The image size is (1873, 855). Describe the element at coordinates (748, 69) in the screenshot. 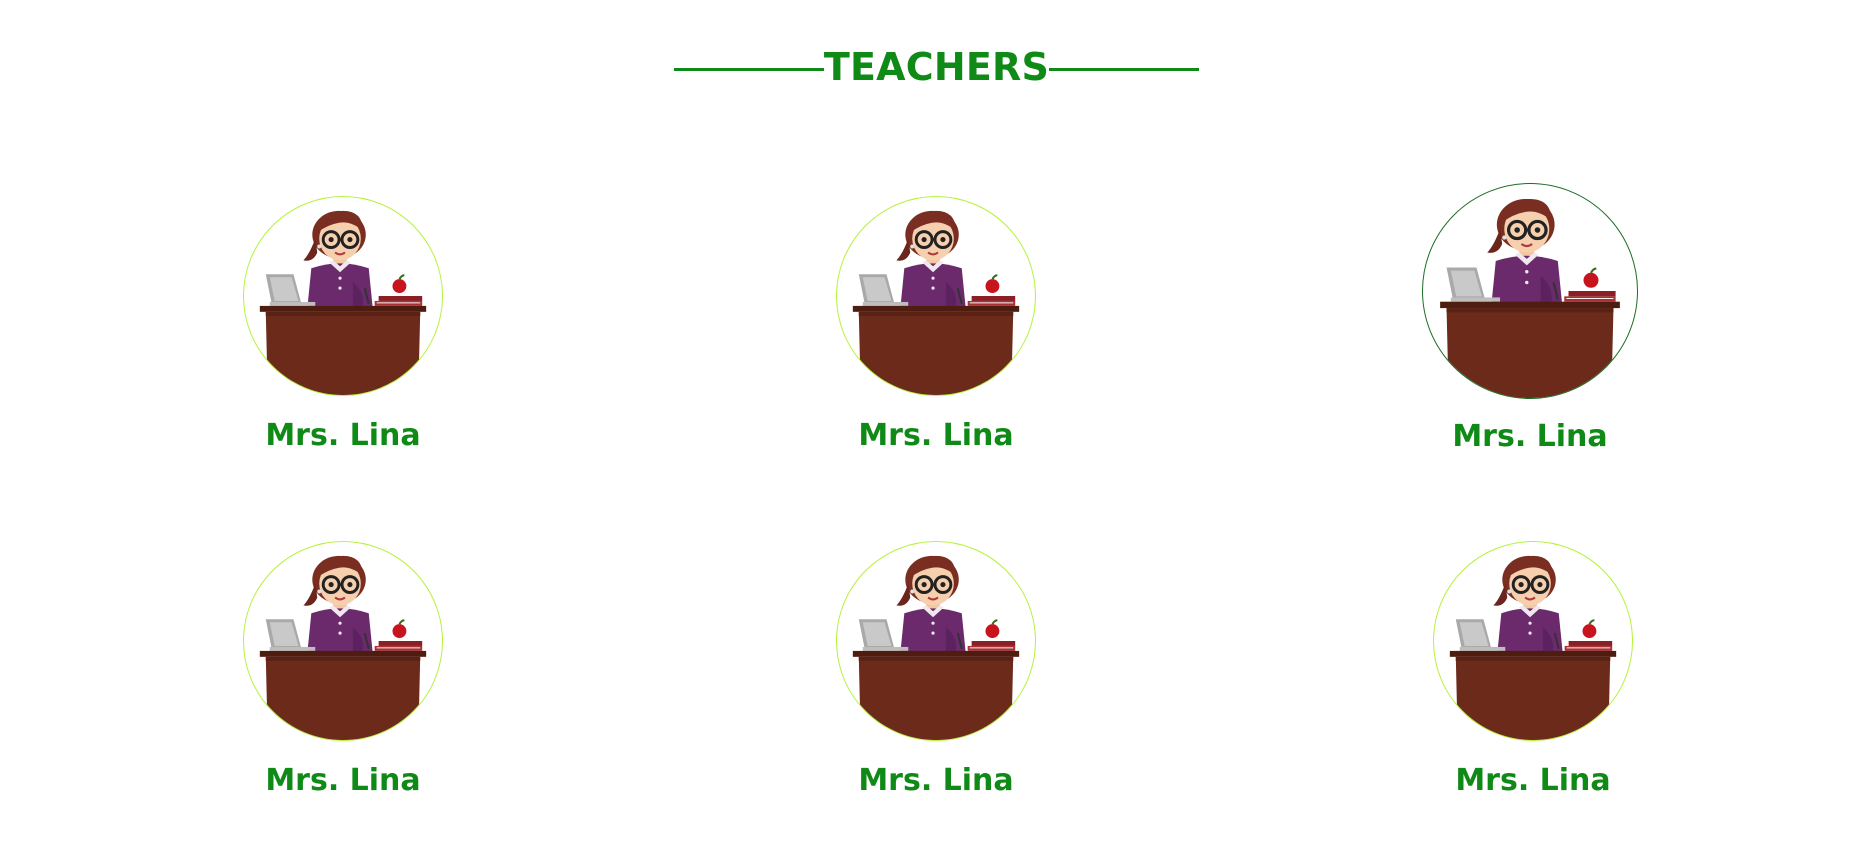

I see `heading-rule-left` at that location.